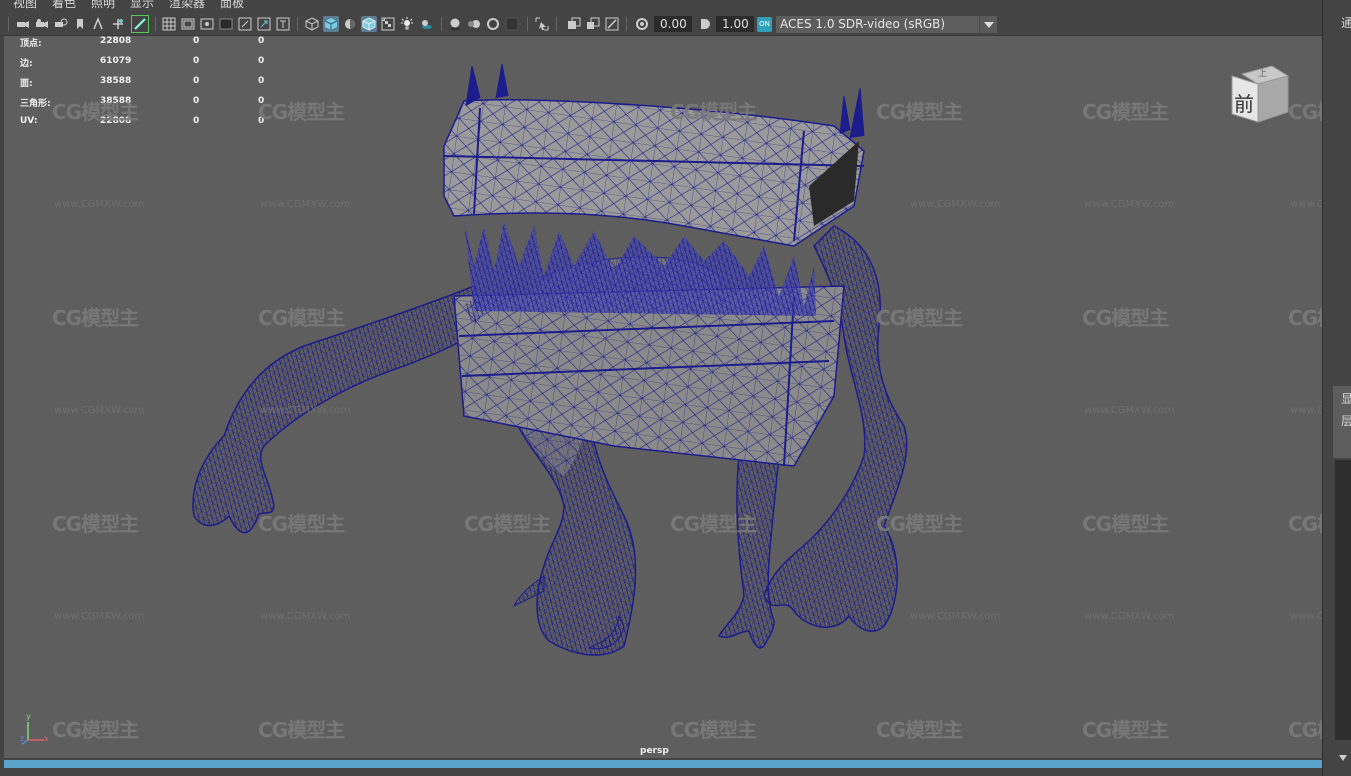  I want to click on active-panel-bar, so click(664, 764).